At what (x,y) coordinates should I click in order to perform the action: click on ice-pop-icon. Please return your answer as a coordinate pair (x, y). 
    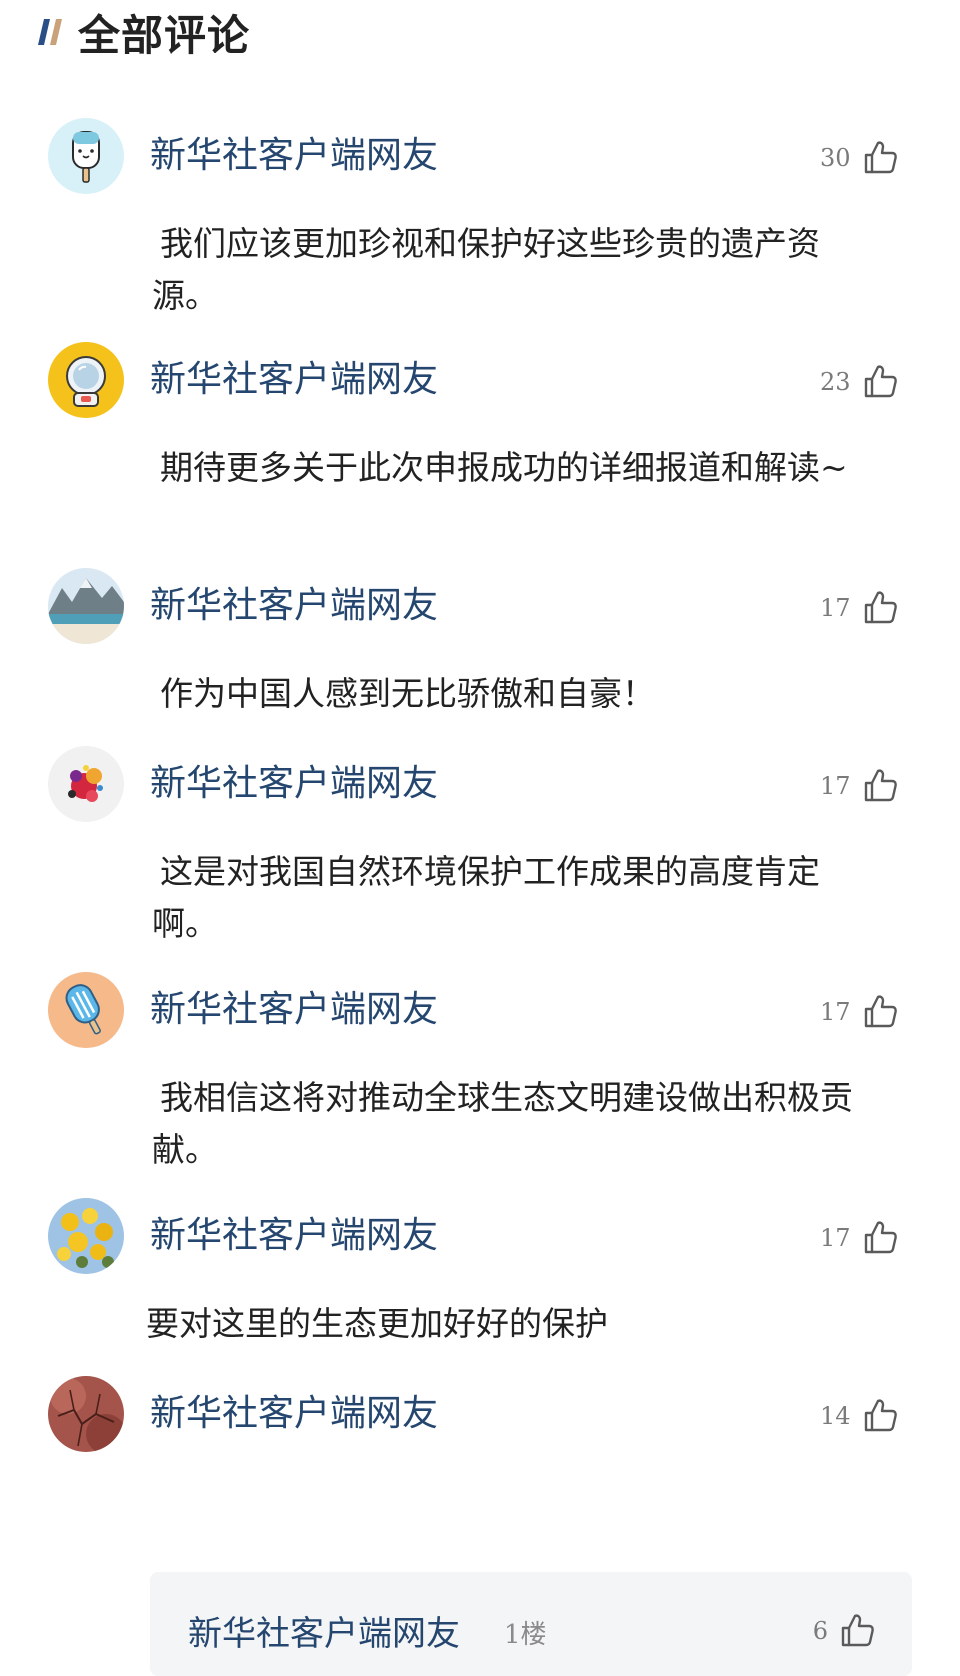
    Looking at the image, I should click on (86, 156).